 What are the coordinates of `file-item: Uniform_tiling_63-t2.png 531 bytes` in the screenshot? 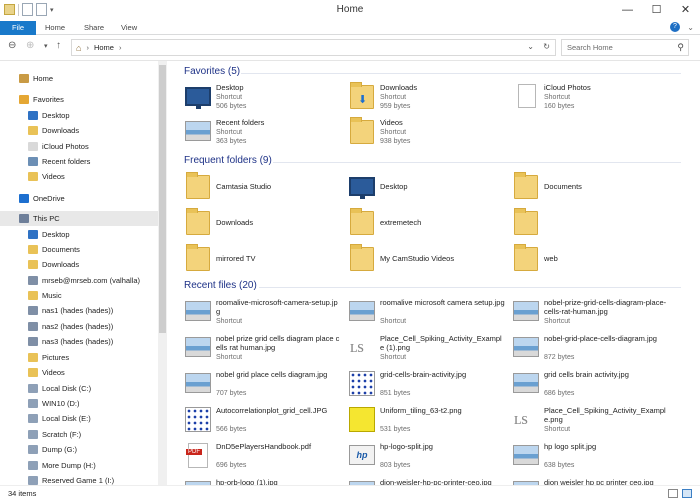 It's located at (428, 422).